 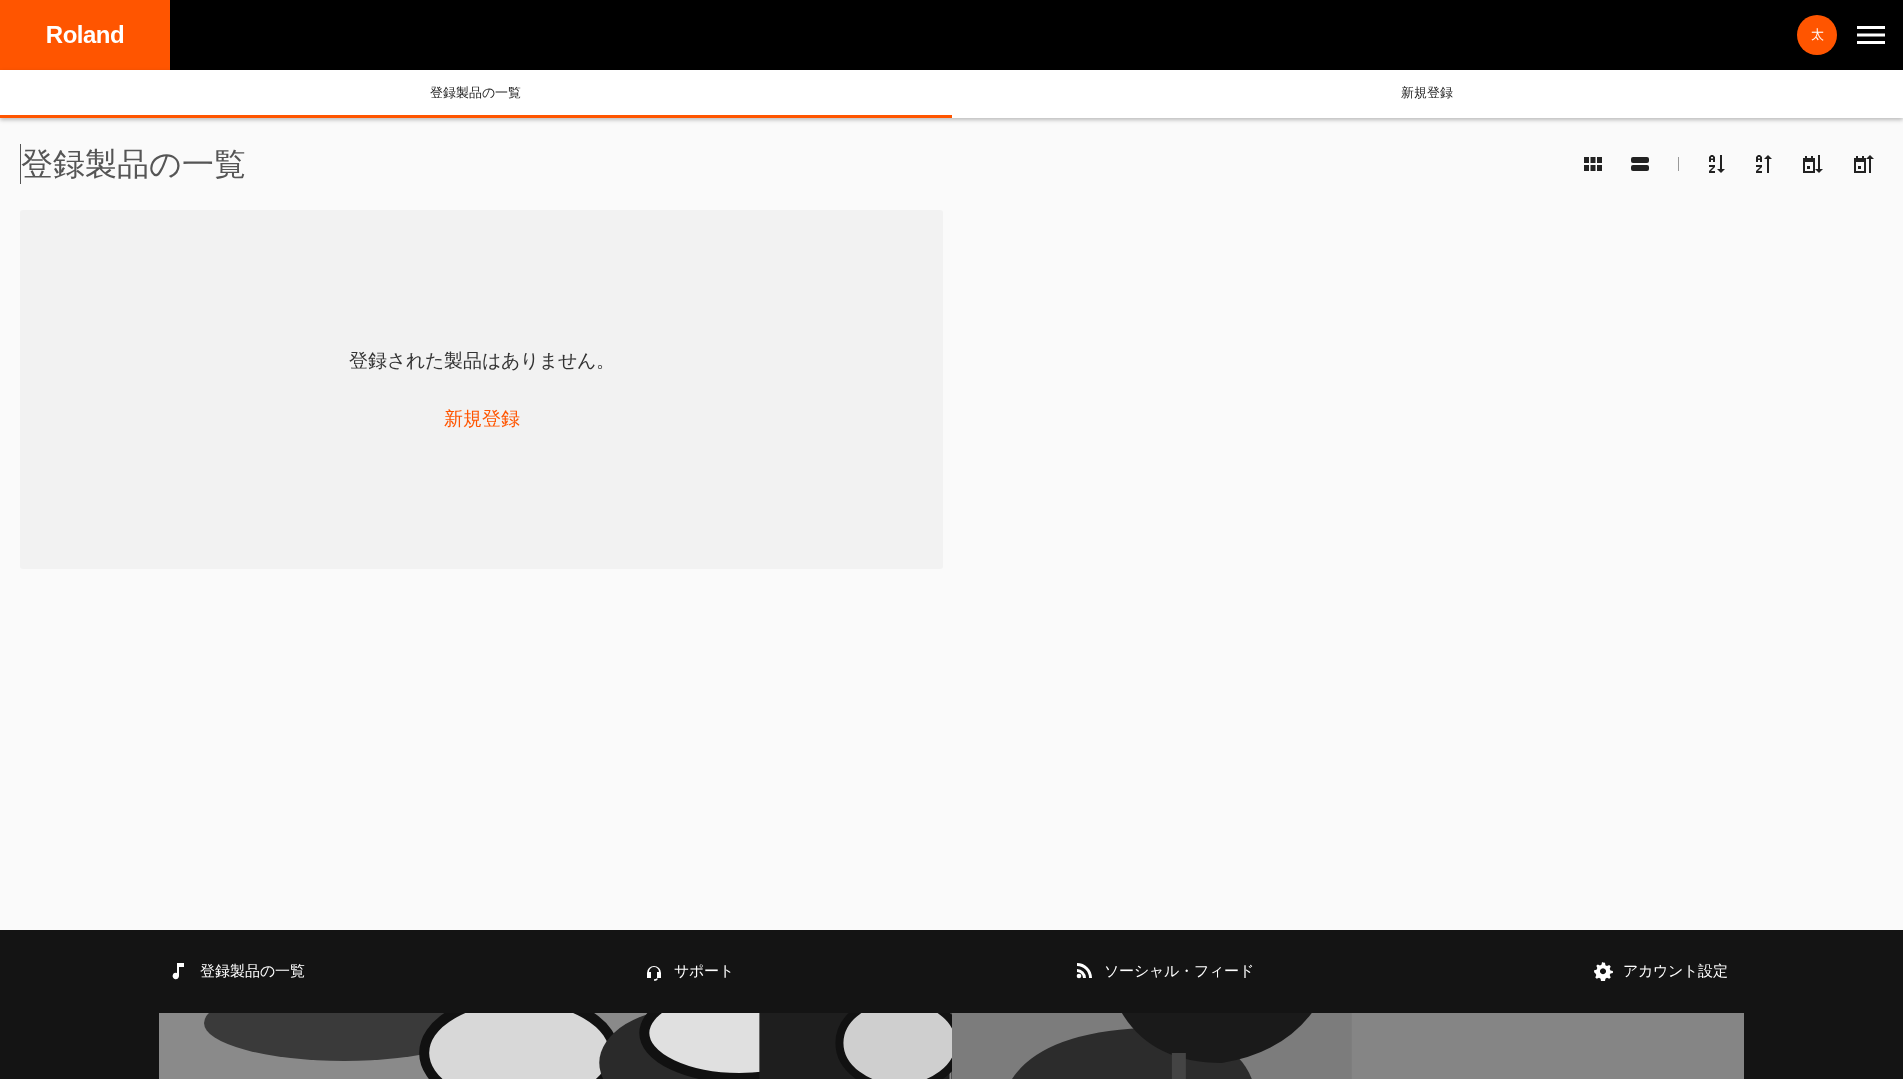 What do you see at coordinates (1864, 164) in the screenshot?
I see `calendar-up-icon` at bounding box center [1864, 164].